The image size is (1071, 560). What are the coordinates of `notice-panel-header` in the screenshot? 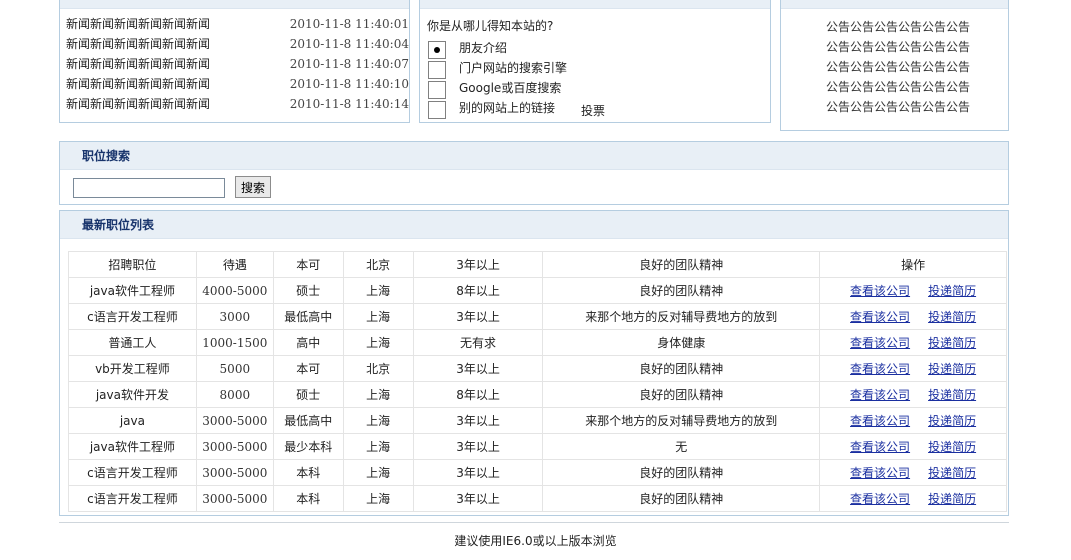 It's located at (894, 4).